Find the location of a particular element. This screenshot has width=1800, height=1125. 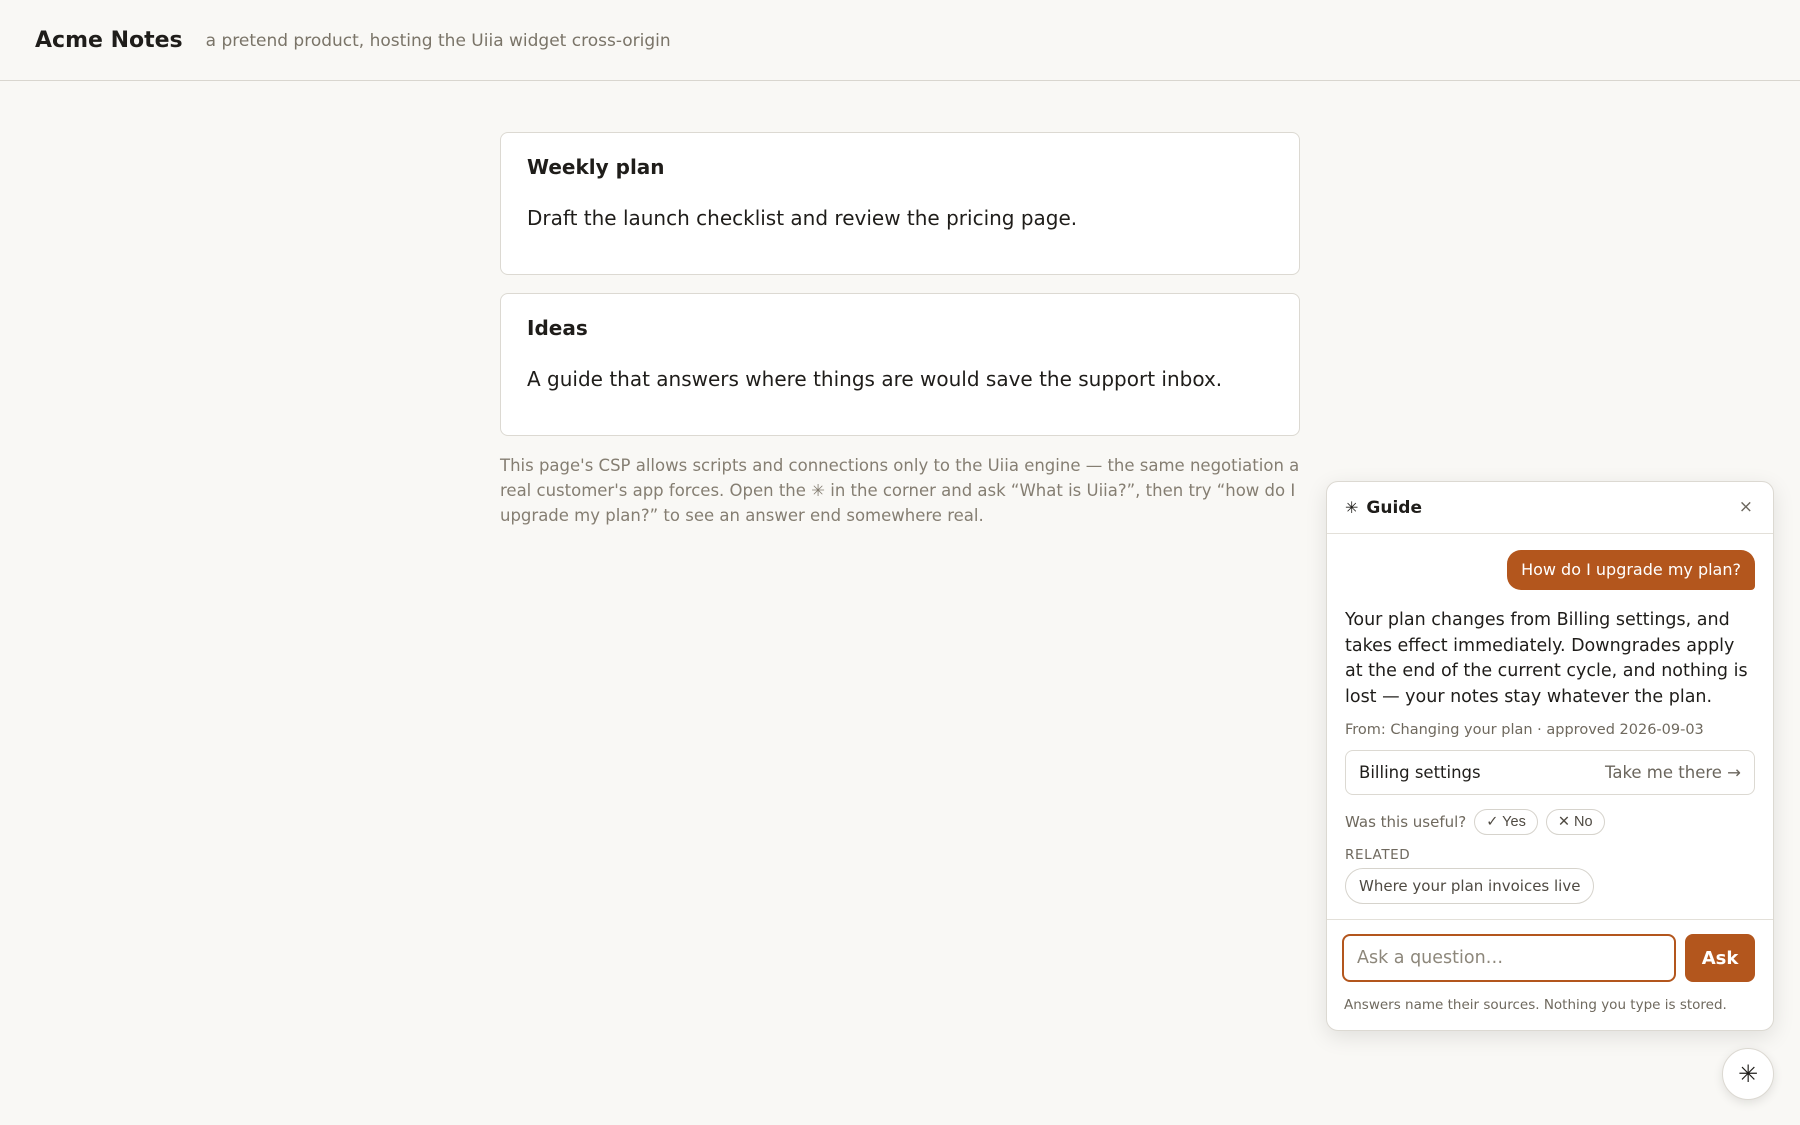

widget-title: Guide is located at coordinates (1394, 507).